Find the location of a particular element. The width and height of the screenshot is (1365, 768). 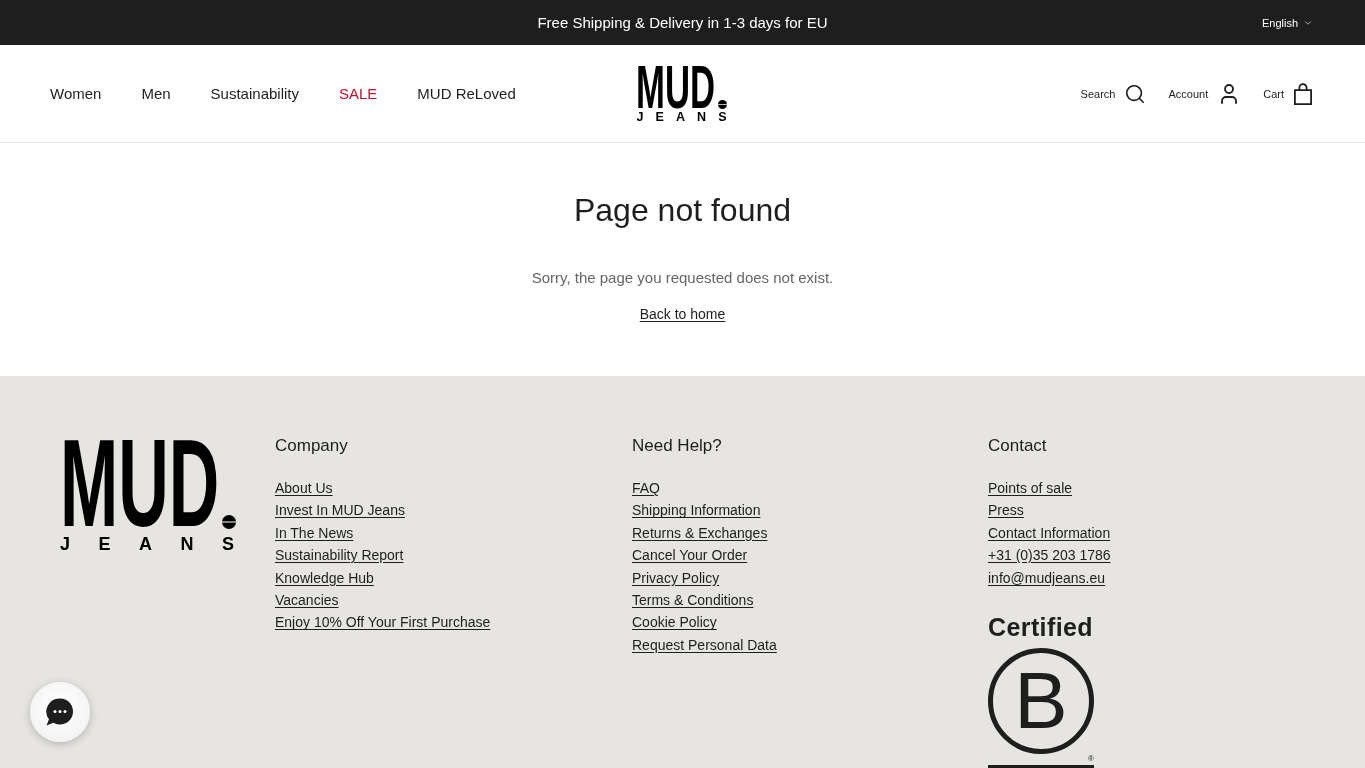

back-home-link: Back to home is located at coordinates (682, 314).